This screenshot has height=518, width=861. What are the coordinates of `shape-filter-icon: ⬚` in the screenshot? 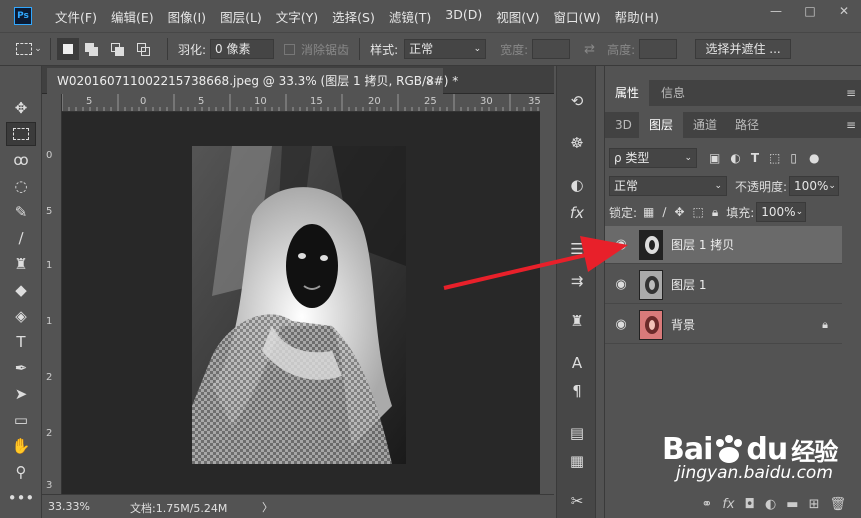 It's located at (774, 158).